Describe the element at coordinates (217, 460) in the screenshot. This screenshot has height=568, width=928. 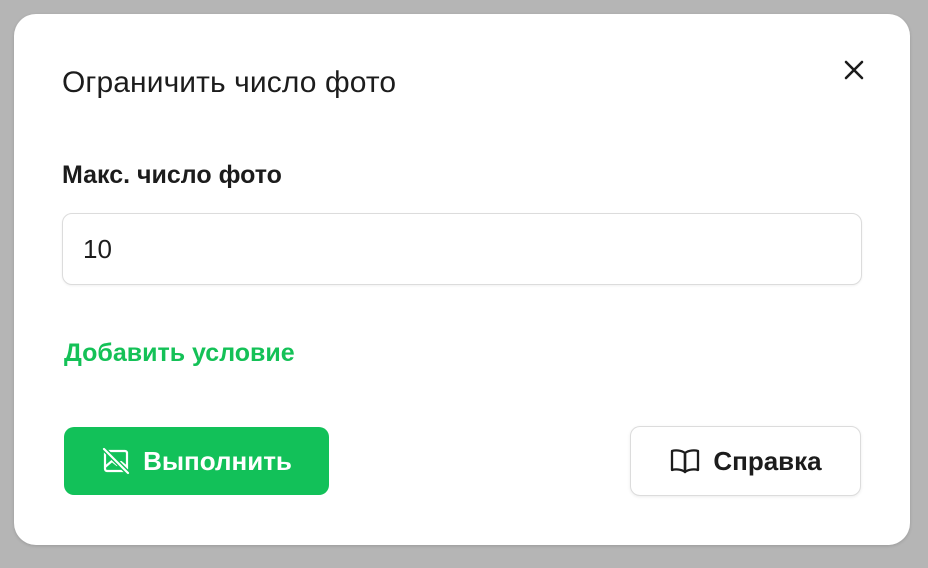
I see `execute-button-label: Выполнить` at that location.